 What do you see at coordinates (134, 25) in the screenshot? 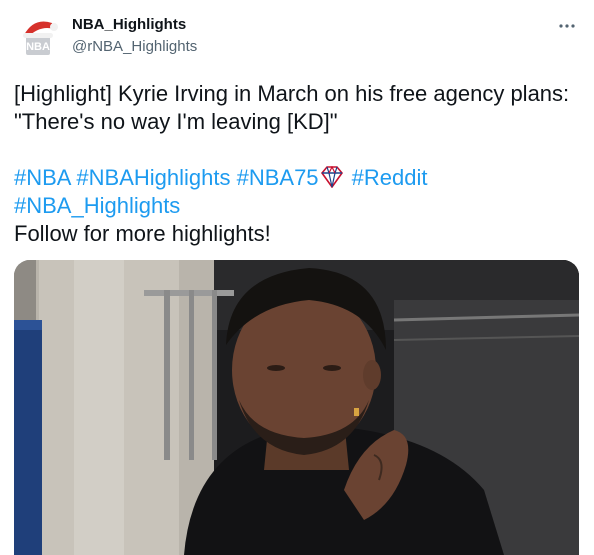
I see `display-name: NBA_Highlights` at bounding box center [134, 25].